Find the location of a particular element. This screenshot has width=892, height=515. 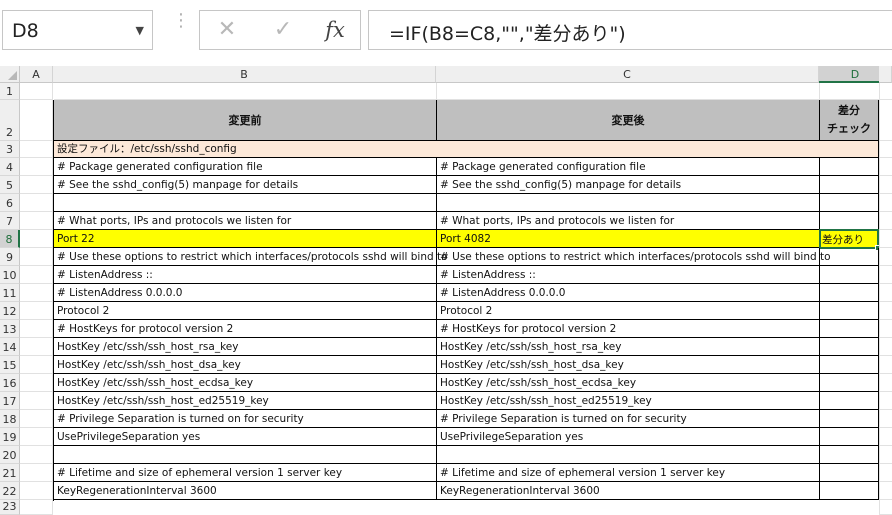

row-header-19: 19 is located at coordinates (10, 437).